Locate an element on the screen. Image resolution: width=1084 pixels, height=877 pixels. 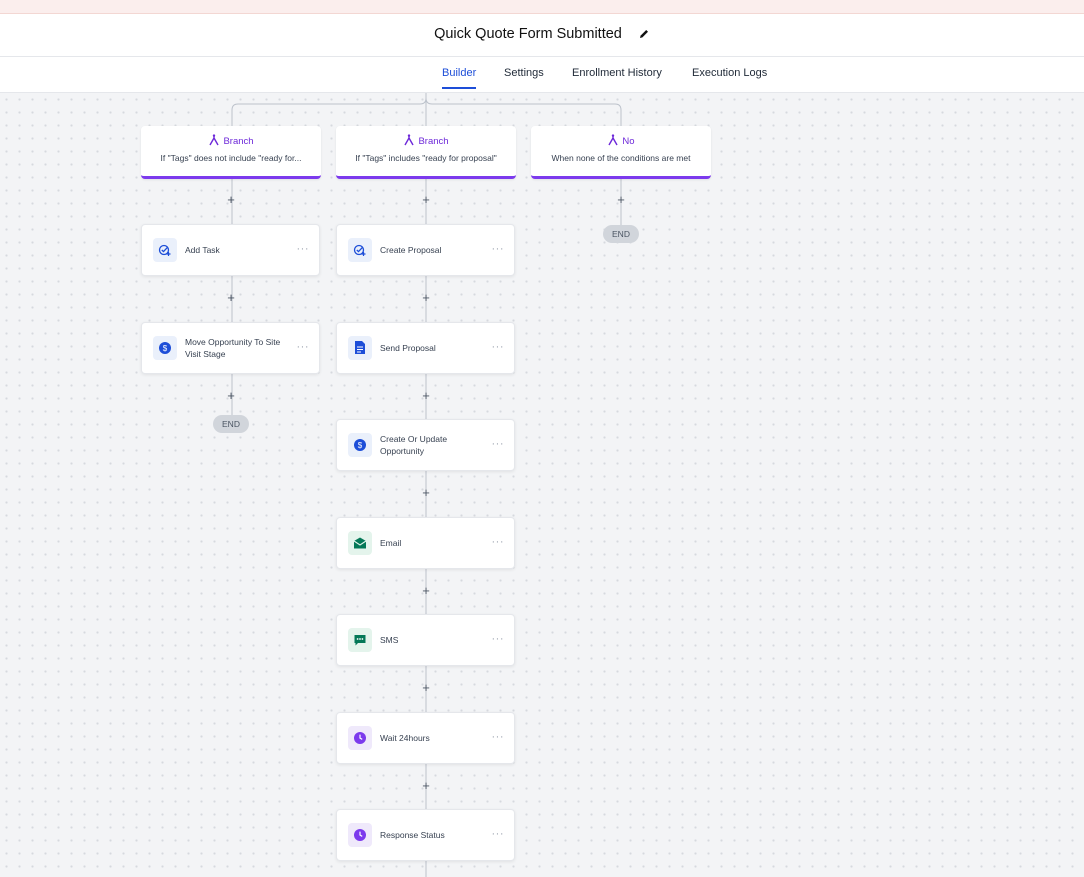
action-node: $ Move Opportunity To Site Visit Stage ··· is located at coordinates (230, 347).